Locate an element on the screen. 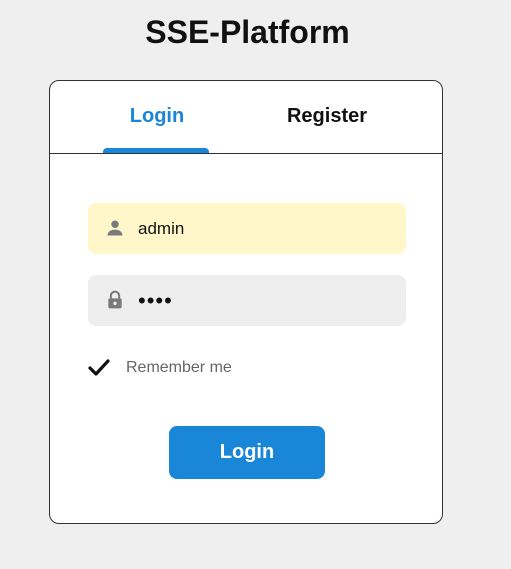  username-input is located at coordinates (263, 228).